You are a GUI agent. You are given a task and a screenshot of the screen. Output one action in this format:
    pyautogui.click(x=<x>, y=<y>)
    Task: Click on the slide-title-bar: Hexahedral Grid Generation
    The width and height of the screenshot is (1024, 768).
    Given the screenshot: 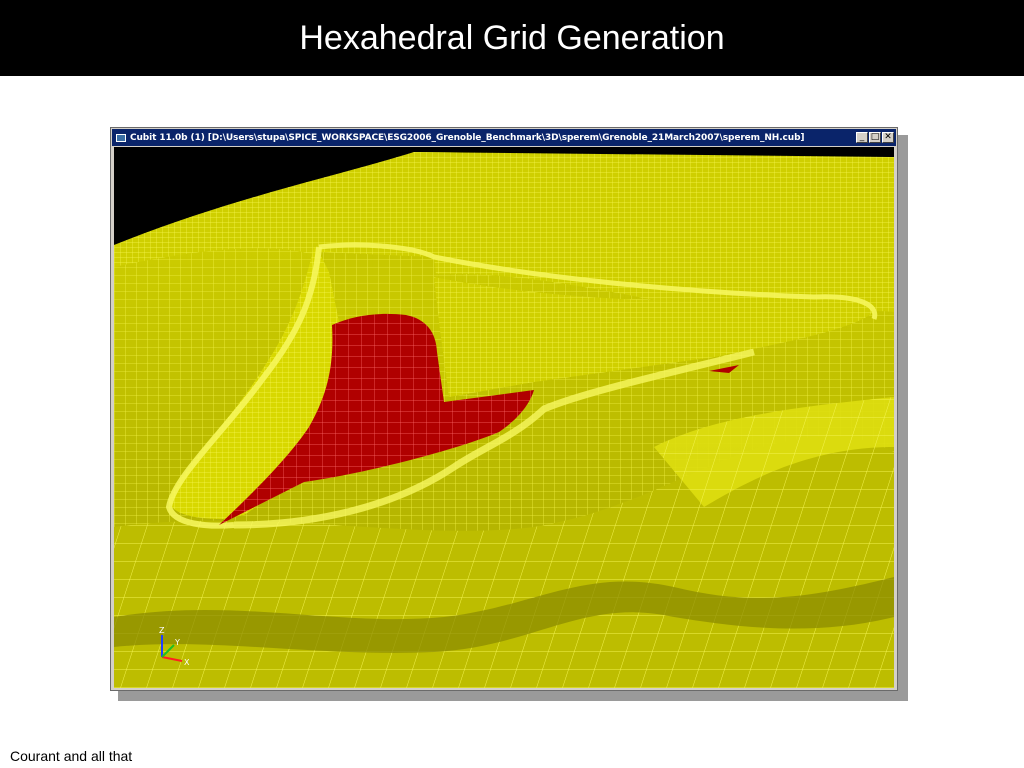 What is the action you would take?
    pyautogui.click(x=512, y=38)
    